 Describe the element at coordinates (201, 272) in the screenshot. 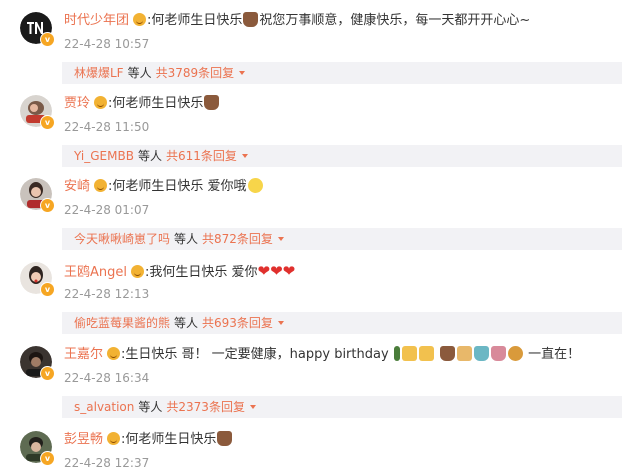

I see `comment-body: :我何生日快乐 爱你` at that location.